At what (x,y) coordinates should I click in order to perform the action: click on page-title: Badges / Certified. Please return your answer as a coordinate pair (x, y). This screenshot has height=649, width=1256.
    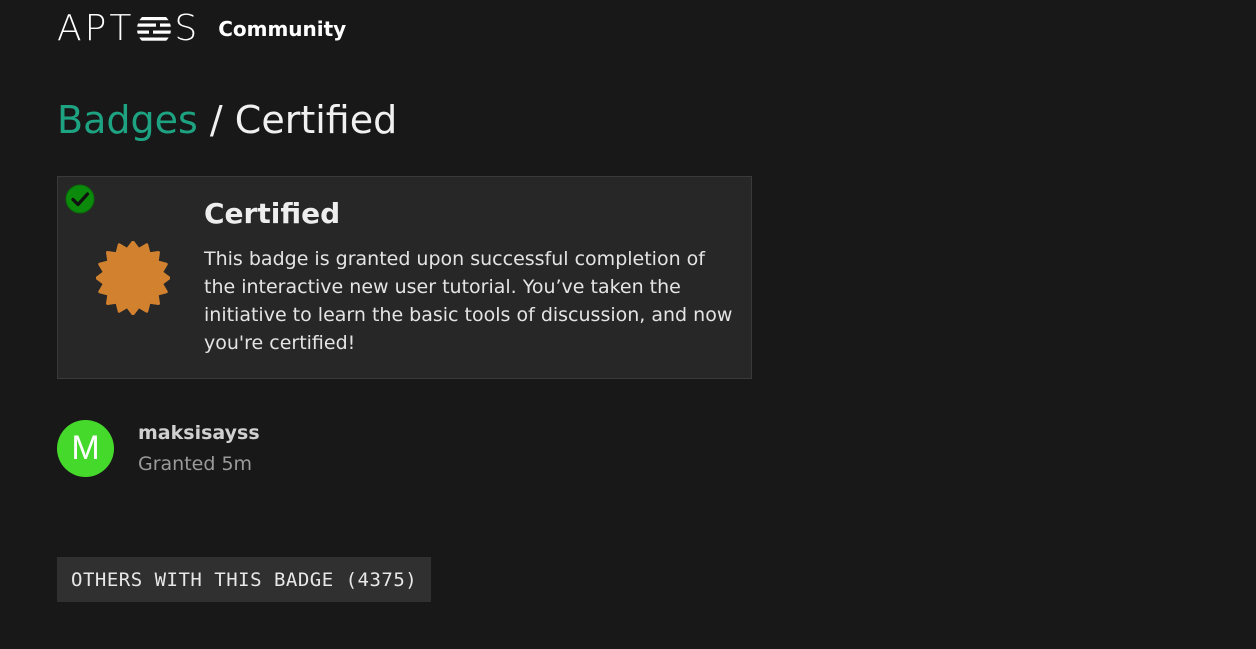
    Looking at the image, I should click on (227, 120).